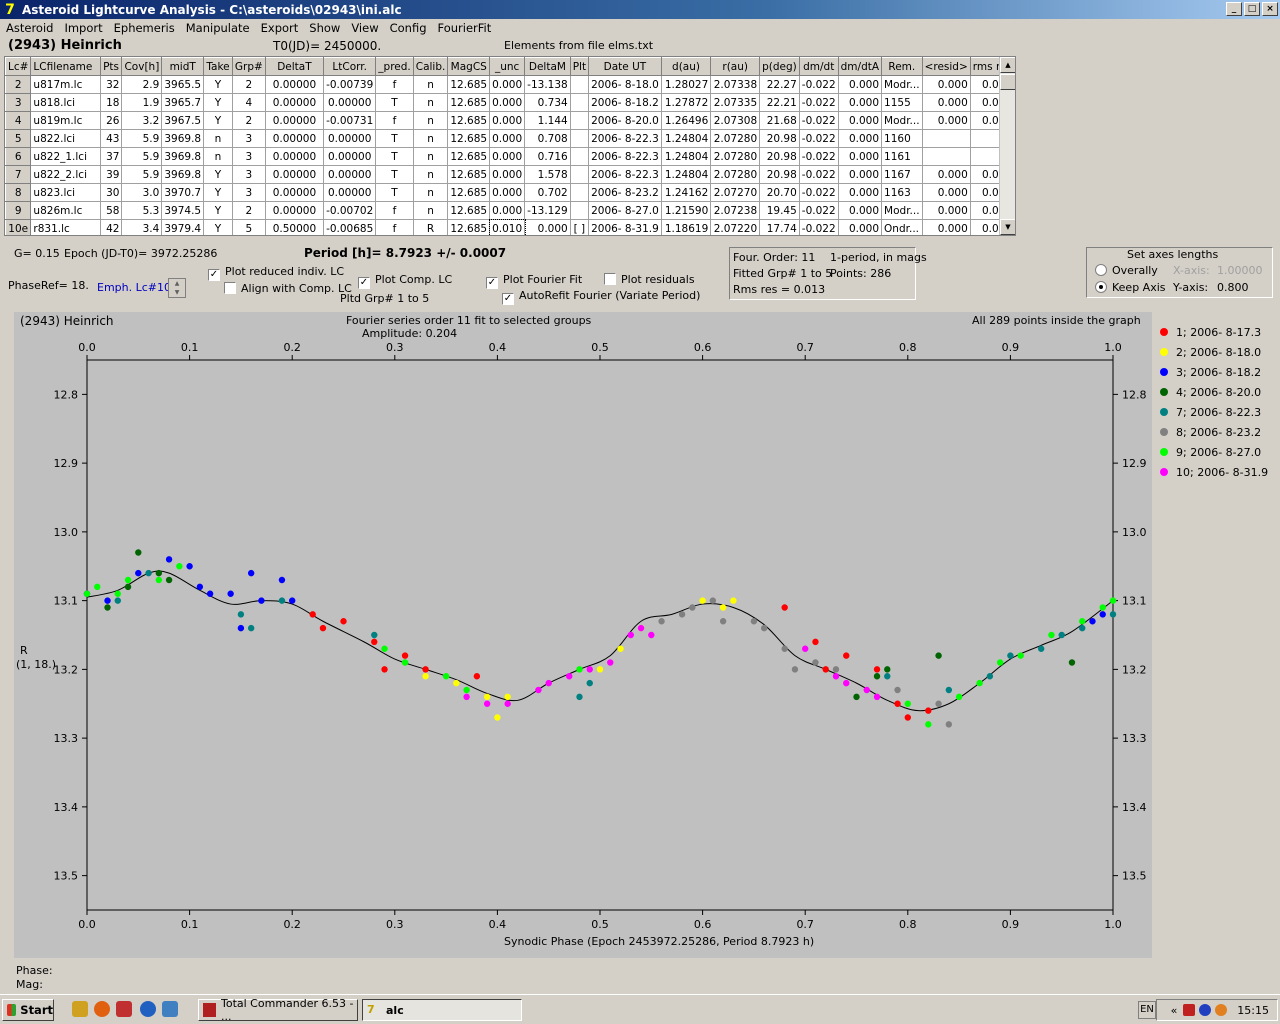 The width and height of the screenshot is (1280, 1024). Describe the element at coordinates (547, 192) in the screenshot. I see `table-cell: 0.702` at that location.